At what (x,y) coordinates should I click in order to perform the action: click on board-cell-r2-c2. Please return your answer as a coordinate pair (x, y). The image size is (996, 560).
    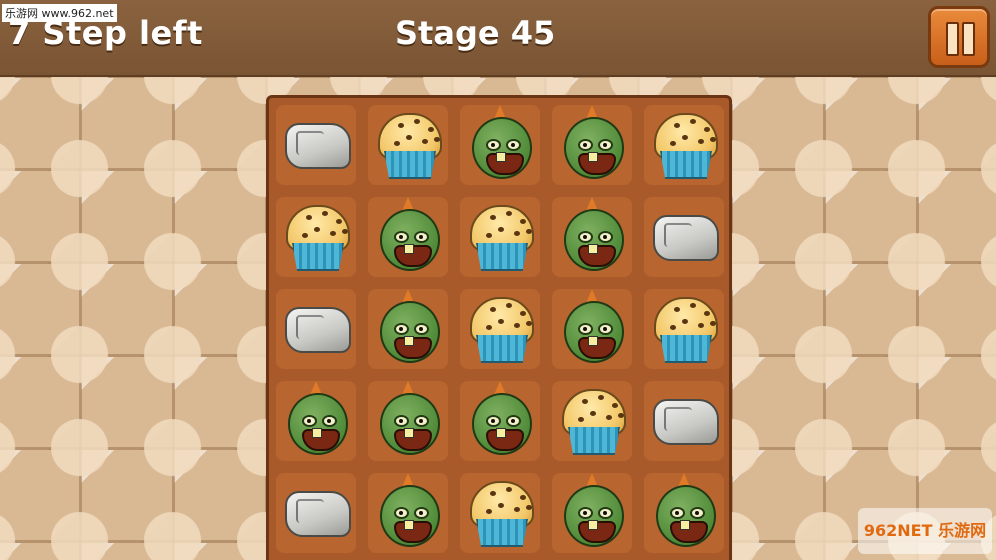
    Looking at the image, I should click on (408, 237).